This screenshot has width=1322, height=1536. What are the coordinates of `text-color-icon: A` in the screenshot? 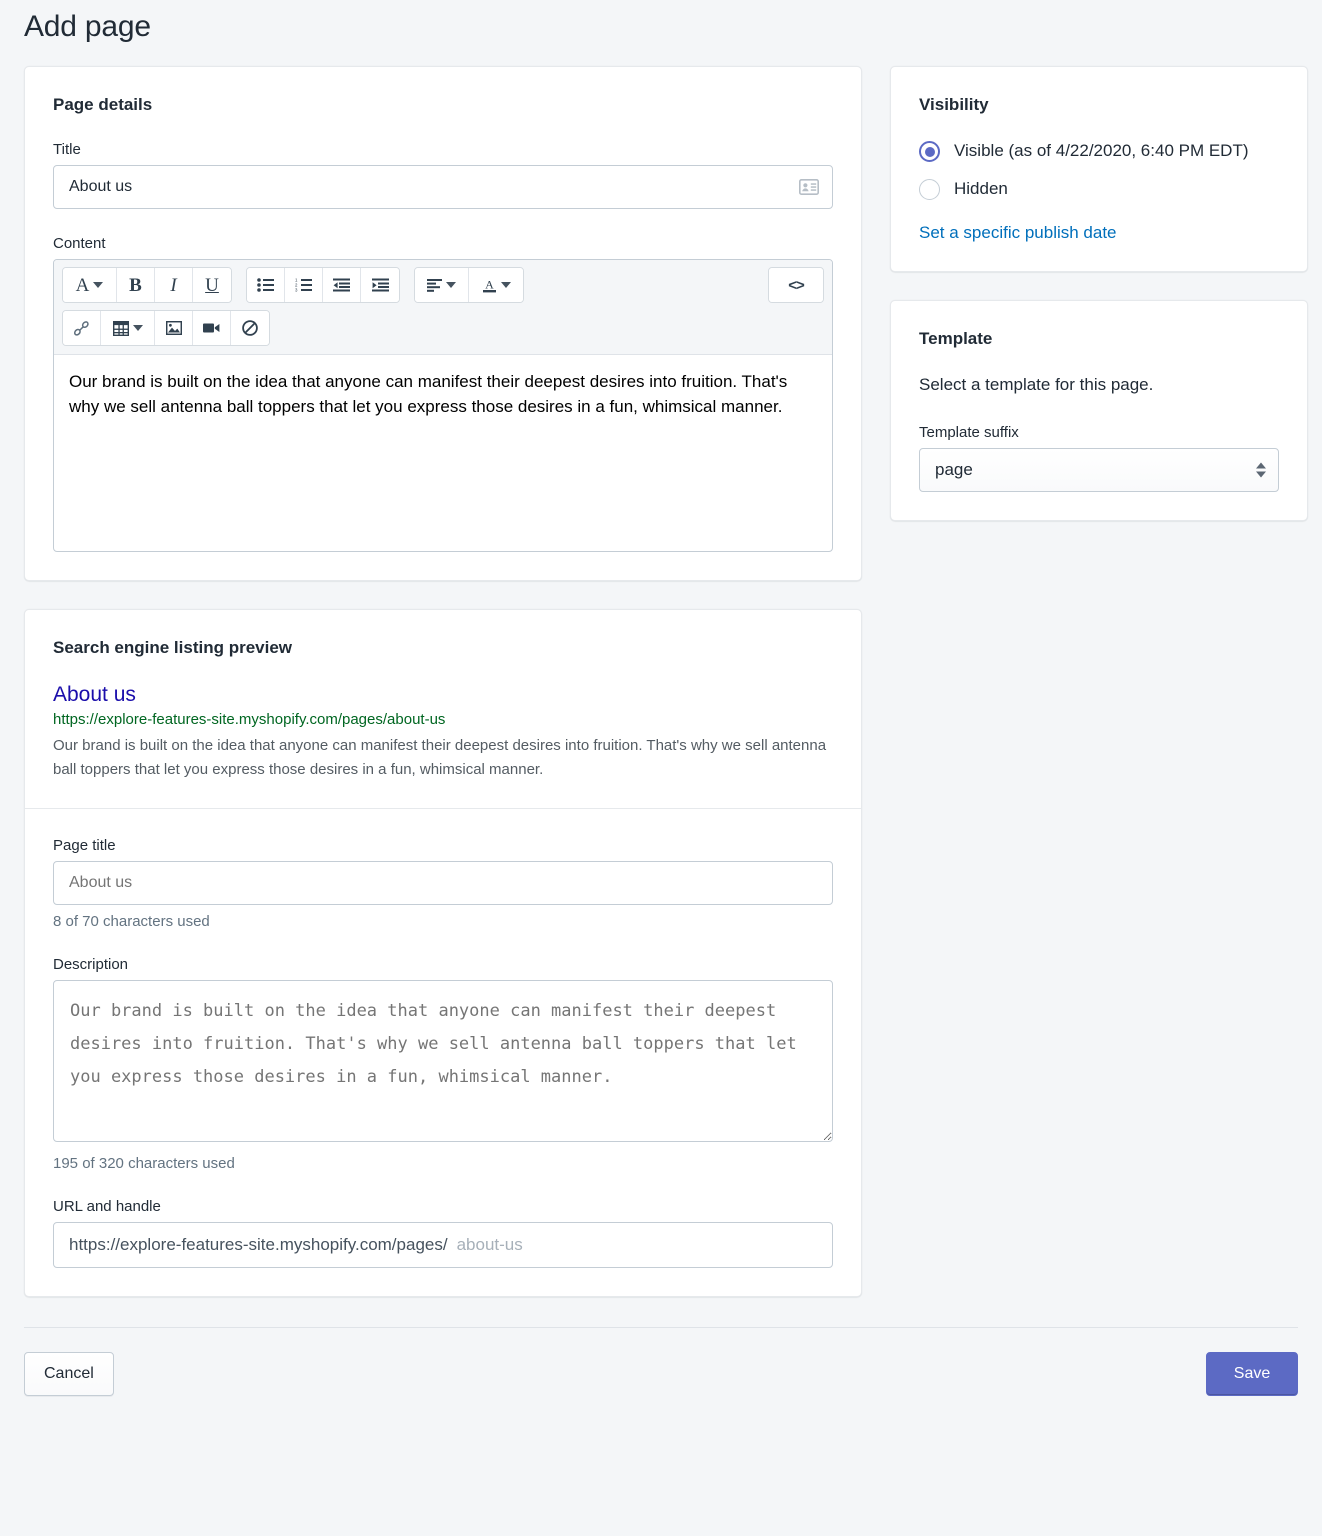 It's located at (489, 285).